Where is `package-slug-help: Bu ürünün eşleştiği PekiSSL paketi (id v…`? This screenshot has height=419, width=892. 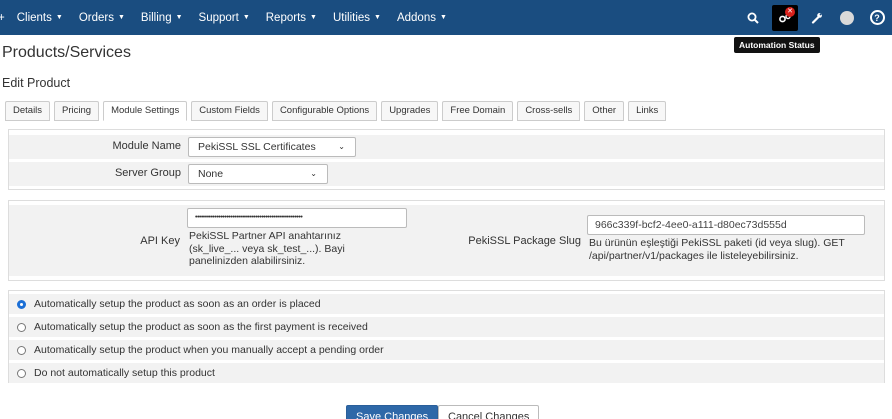
package-slug-help: Bu ürünün eşleştiği PekiSSL paketi (id v… is located at coordinates (717, 249).